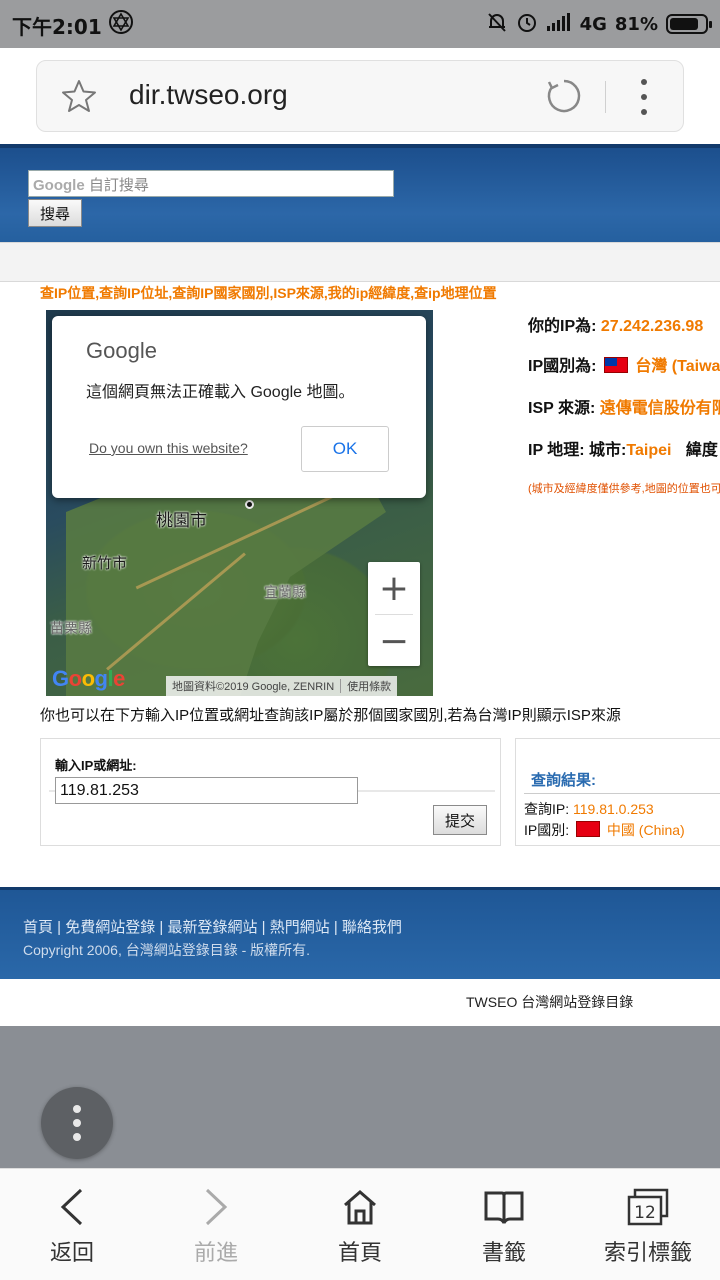  I want to click on site-header: Google 自訂搜尋 搜尋, so click(360, 193).